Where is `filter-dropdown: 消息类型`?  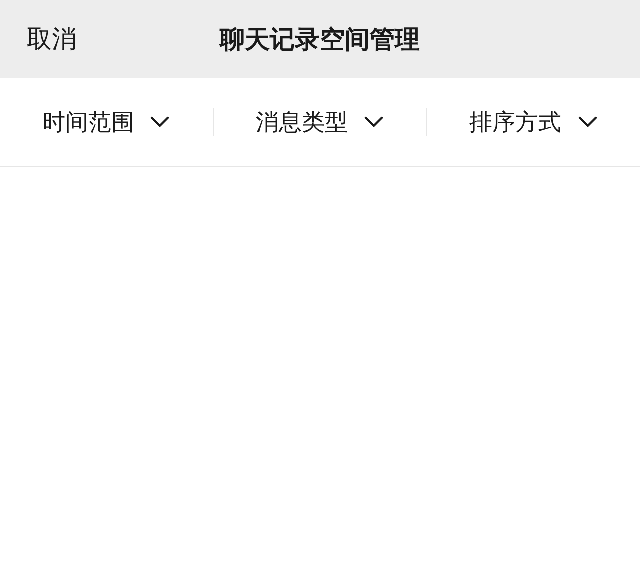 filter-dropdown: 消息类型 is located at coordinates (320, 122).